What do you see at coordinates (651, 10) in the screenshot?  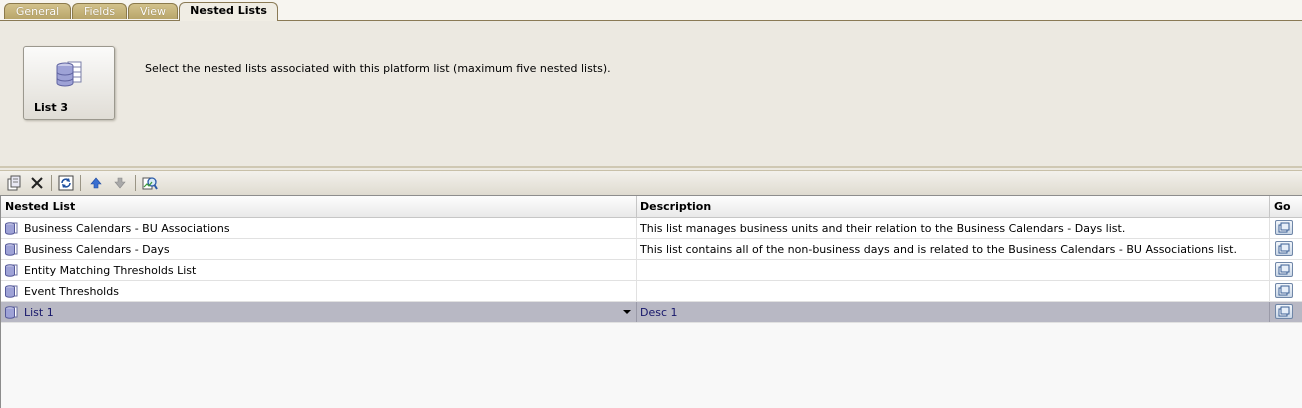 I see `tab-bar: General Fields View Nested Lists` at bounding box center [651, 10].